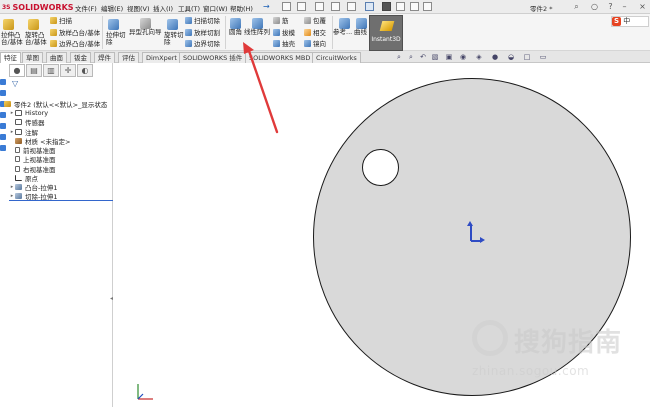 Image resolution: width=650 pixels, height=407 pixels. I want to click on instant3d-button: Instant3D, so click(386, 33).